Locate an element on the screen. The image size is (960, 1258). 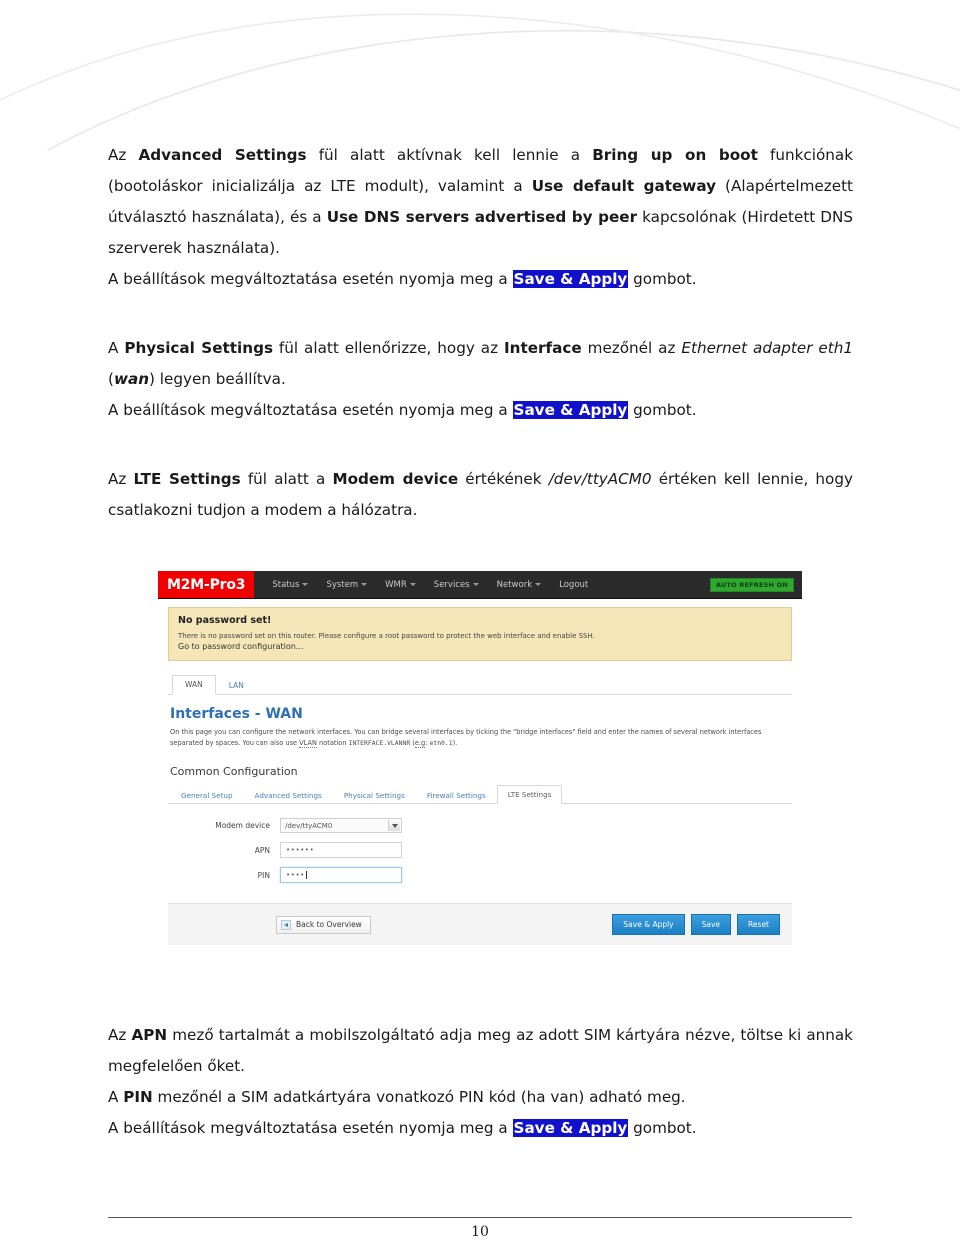
page-number: 10 is located at coordinates (480, 1232).